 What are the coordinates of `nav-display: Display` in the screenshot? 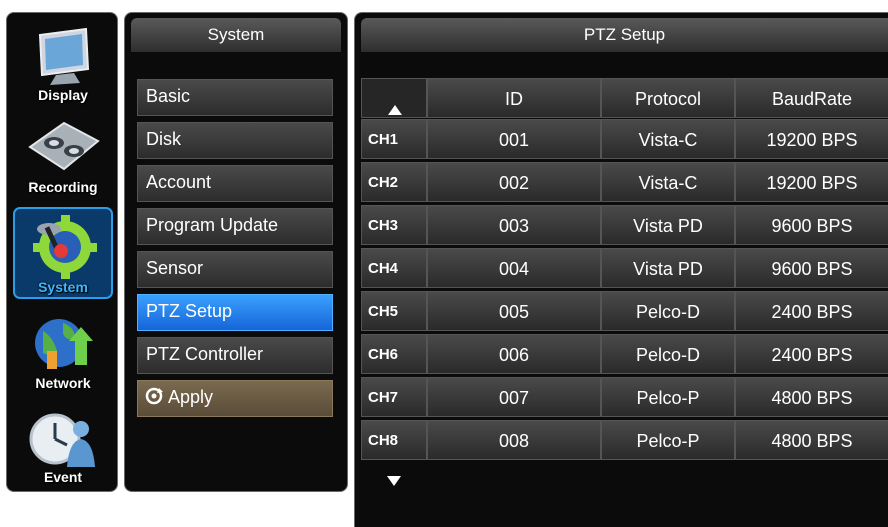 It's located at (63, 63).